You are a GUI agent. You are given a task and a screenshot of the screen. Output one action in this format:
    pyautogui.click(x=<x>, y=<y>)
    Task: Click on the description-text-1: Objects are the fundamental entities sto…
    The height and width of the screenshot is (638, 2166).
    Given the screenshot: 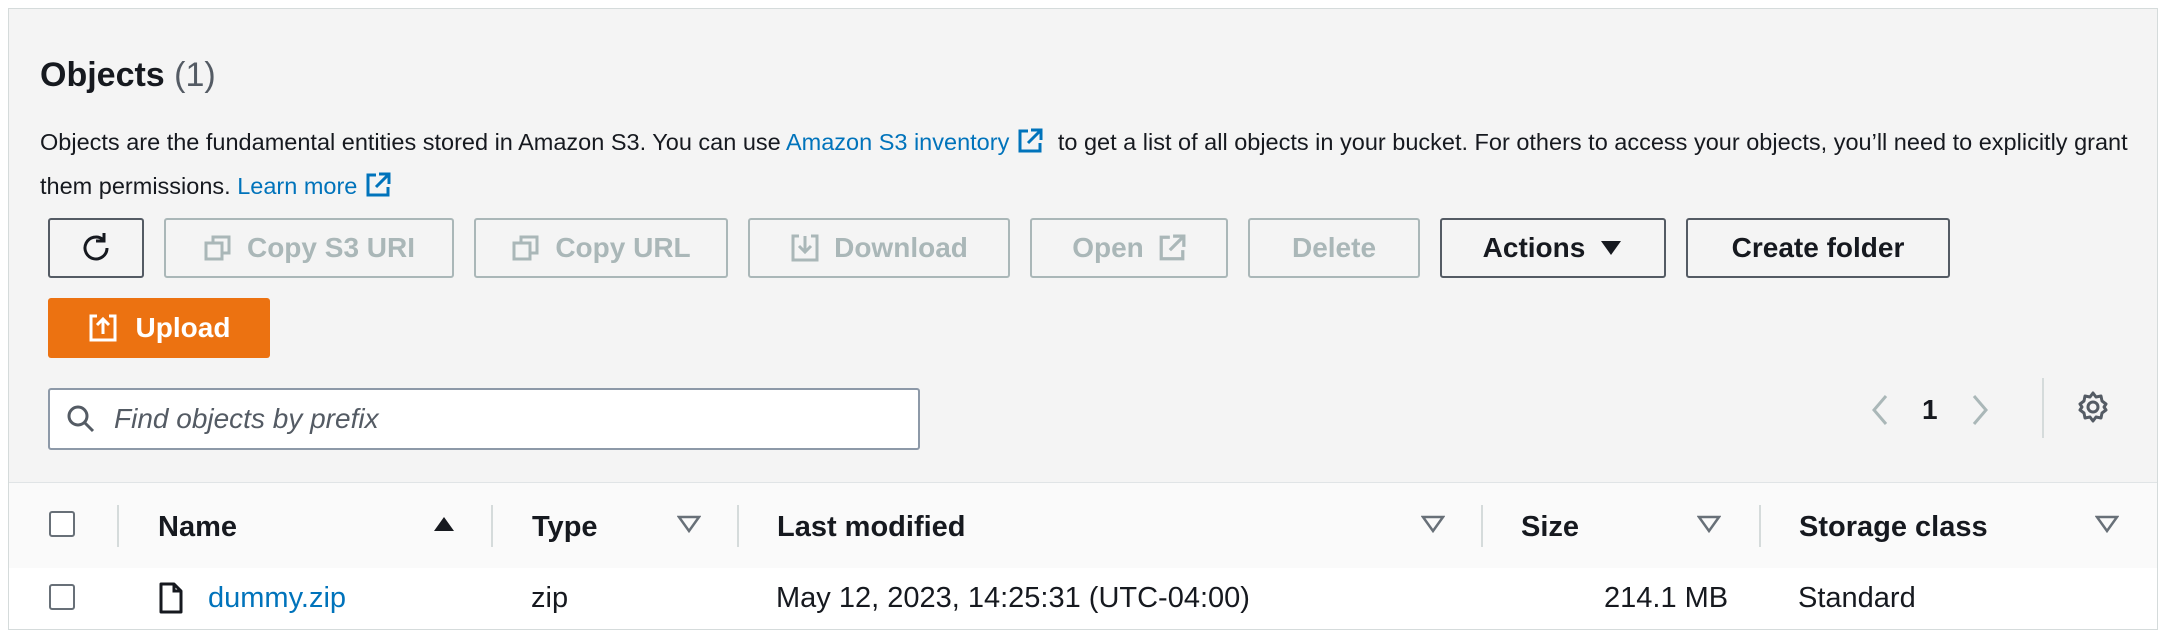 What is the action you would take?
    pyautogui.click(x=413, y=142)
    